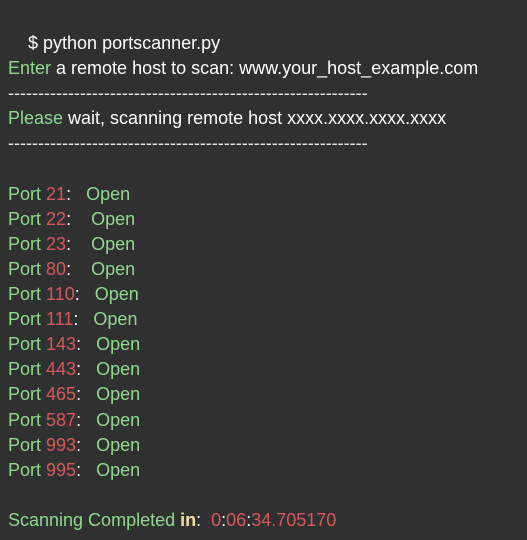 This screenshot has height=540, width=527. What do you see at coordinates (267, 420) in the screenshot?
I see `port-row: Port 587: Open` at bounding box center [267, 420].